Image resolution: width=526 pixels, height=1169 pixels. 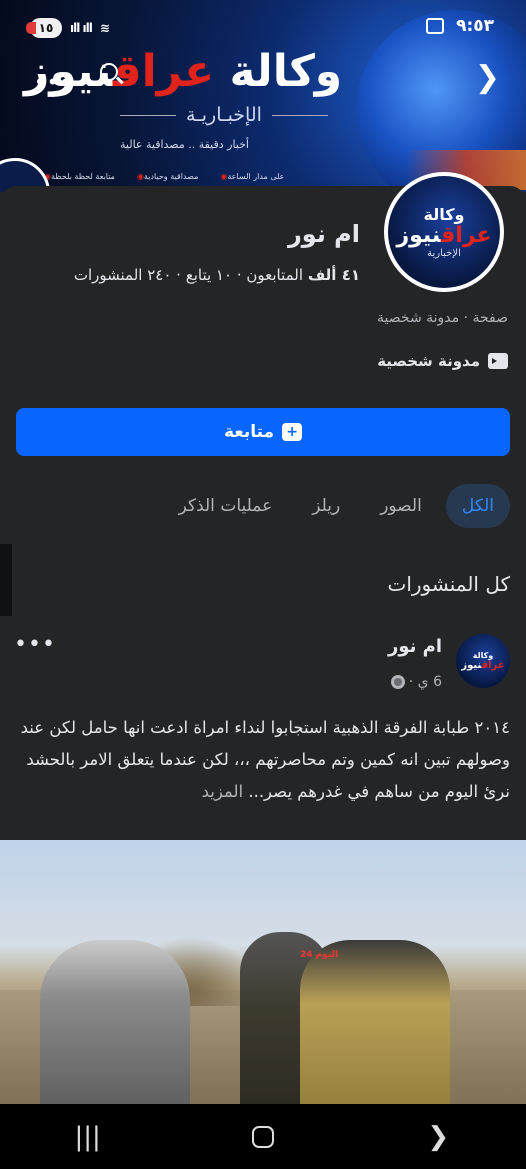 I want to click on cover-tagline: أخبار دقيقة .. مصداقية عالية, so click(x=184, y=144).